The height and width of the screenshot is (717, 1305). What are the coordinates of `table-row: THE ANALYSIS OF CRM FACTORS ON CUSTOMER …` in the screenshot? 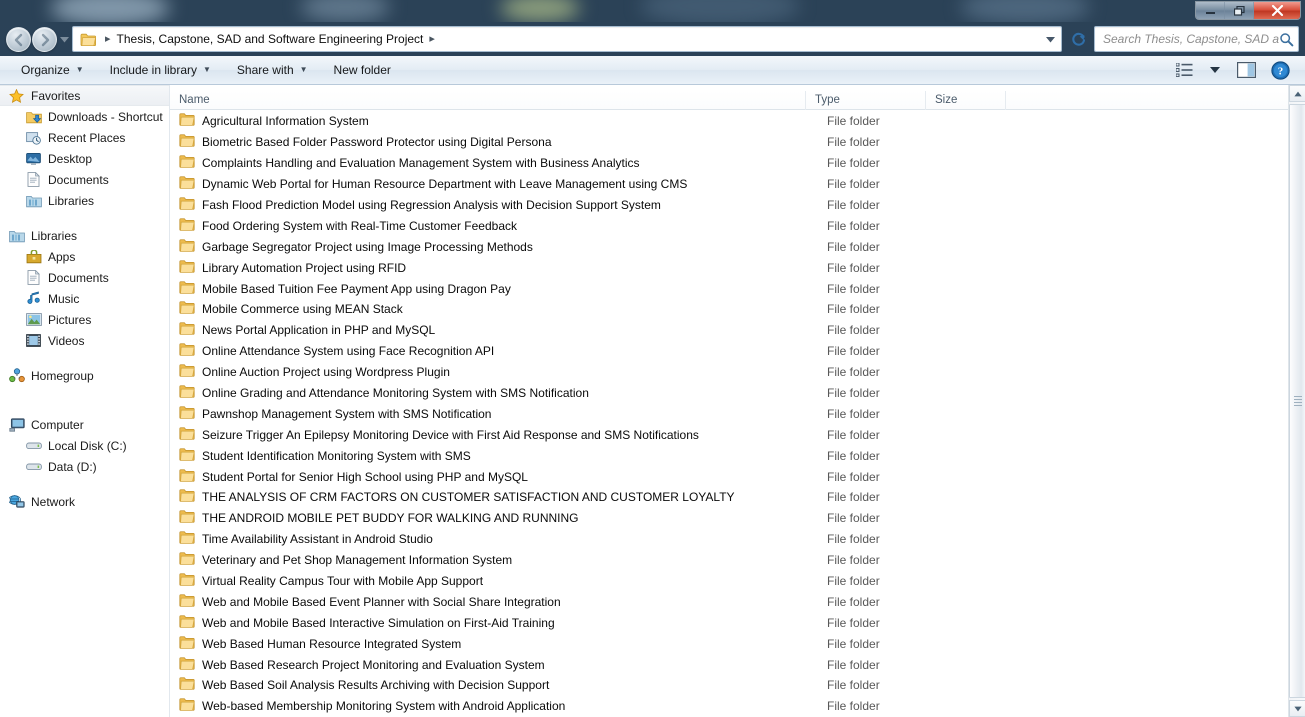 It's located at (729, 497).